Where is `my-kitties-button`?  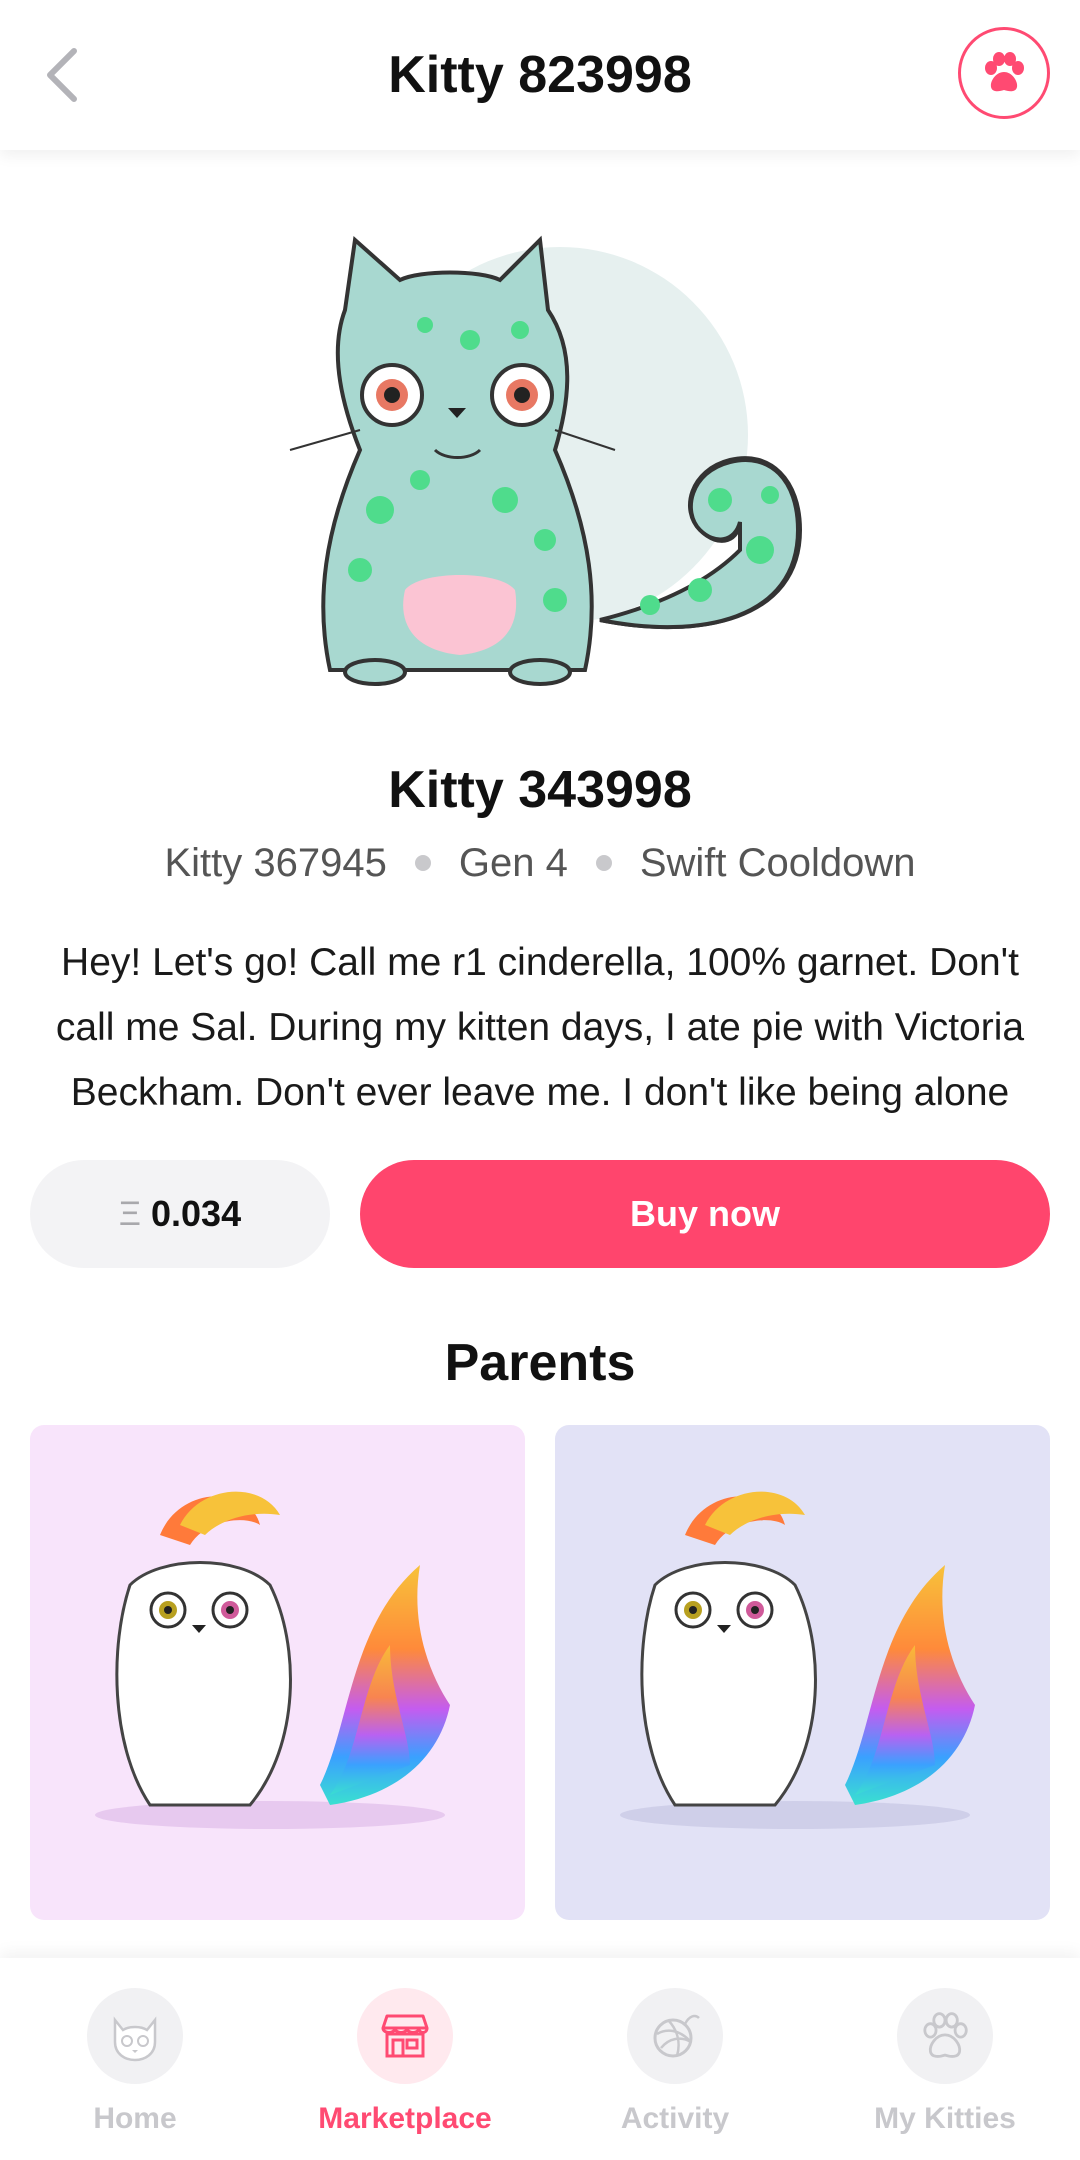
my-kitties-button is located at coordinates (1004, 73).